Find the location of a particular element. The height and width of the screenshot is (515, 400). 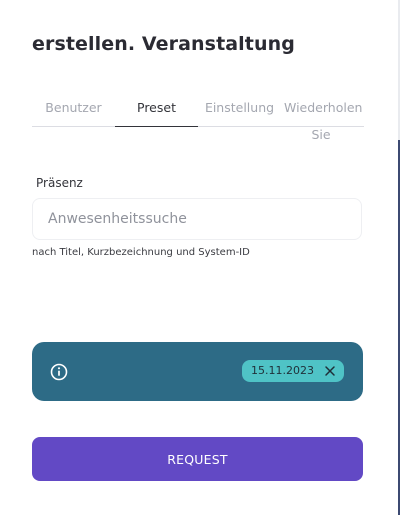

request-button: REQUEST is located at coordinates (197, 459).